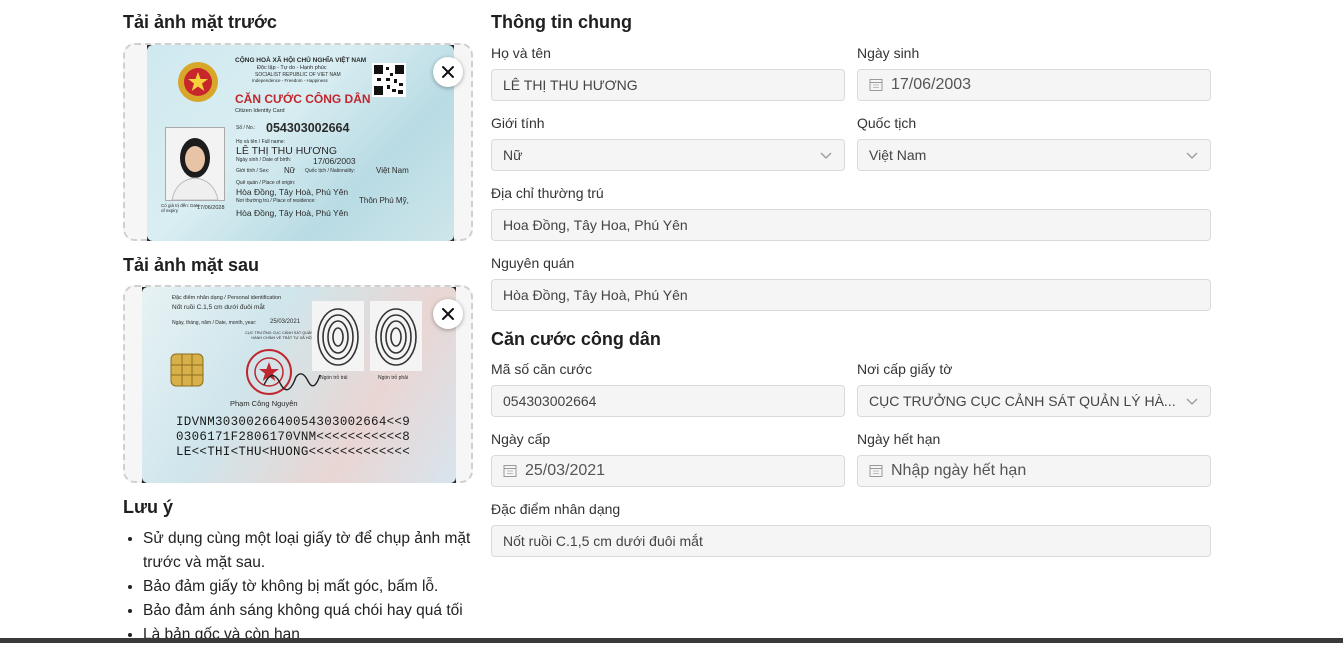  What do you see at coordinates (303, 99) in the screenshot?
I see `card-heading: CĂN CƯỚC CÔNG DÂN` at bounding box center [303, 99].